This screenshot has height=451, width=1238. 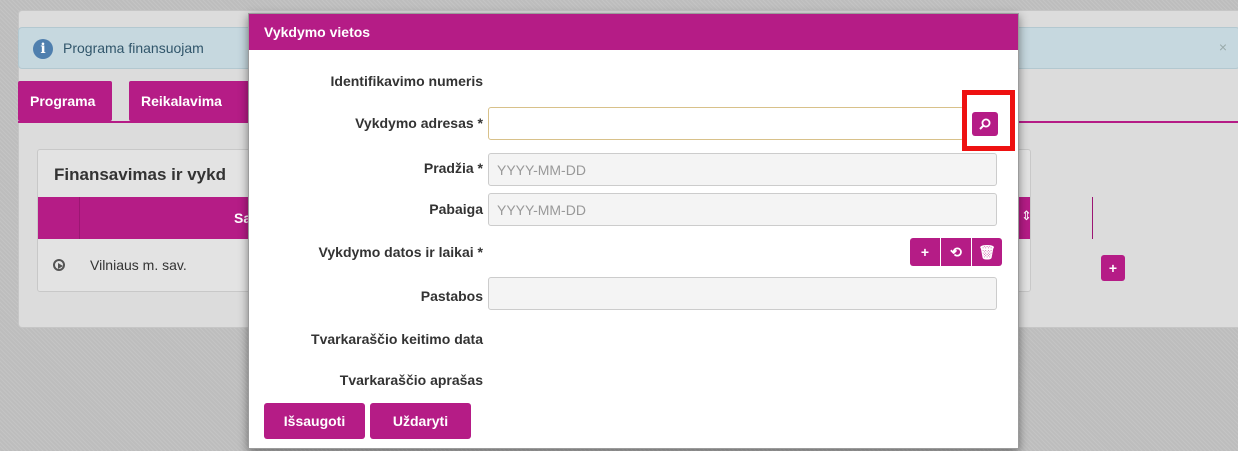 I want to click on add-date-button: +, so click(x=925, y=252).